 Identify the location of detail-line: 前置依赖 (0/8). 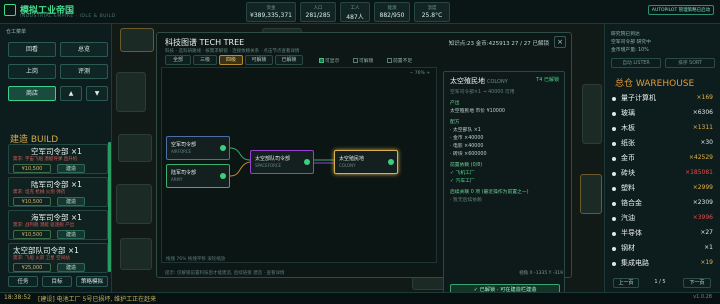
(466, 165).